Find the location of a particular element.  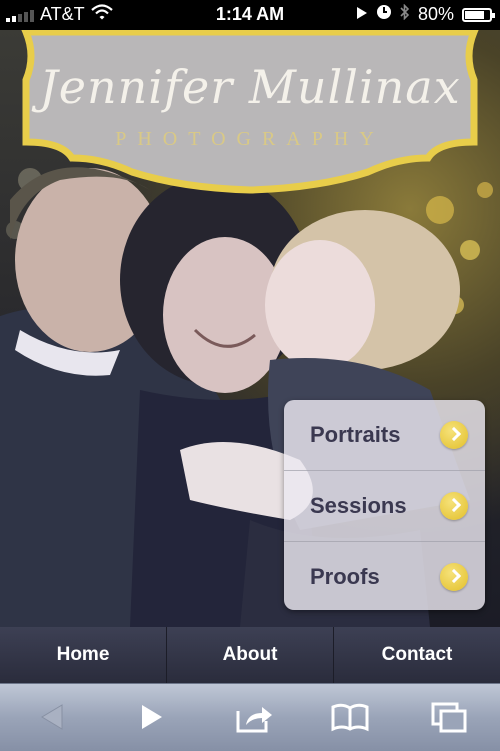

tabs-button is located at coordinates (448, 717).